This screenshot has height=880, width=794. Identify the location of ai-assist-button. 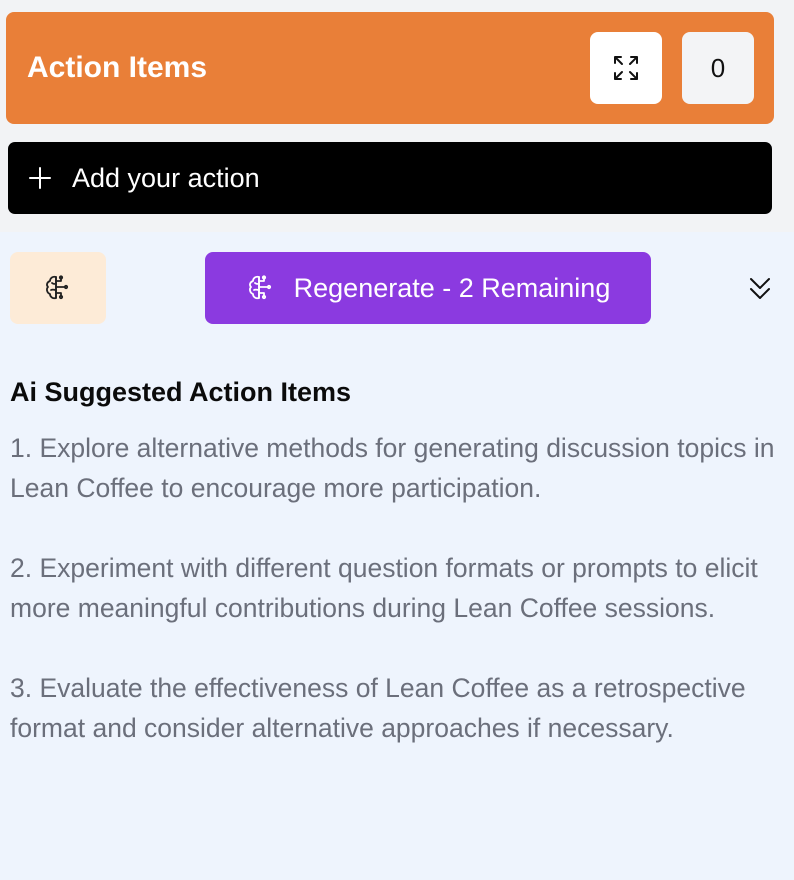
(58, 288).